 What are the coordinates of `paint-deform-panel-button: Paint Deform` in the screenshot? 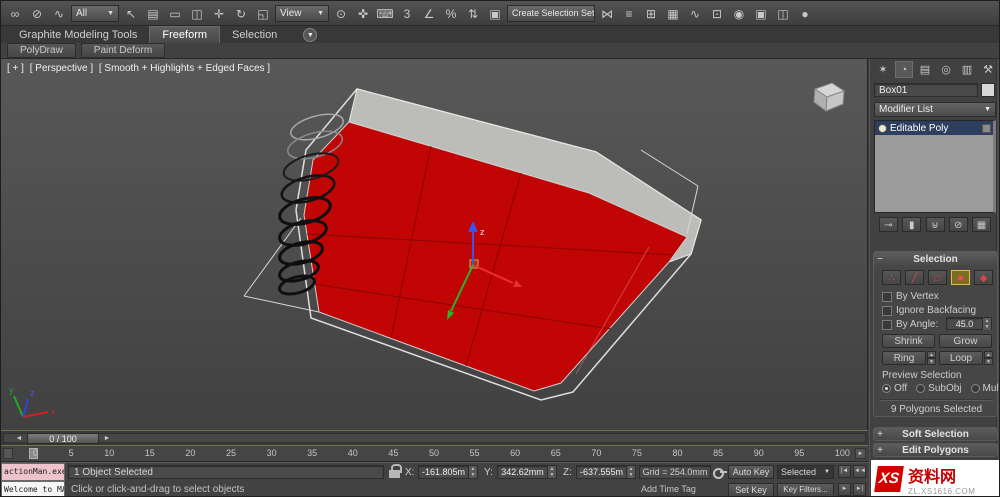 It's located at (123, 50).